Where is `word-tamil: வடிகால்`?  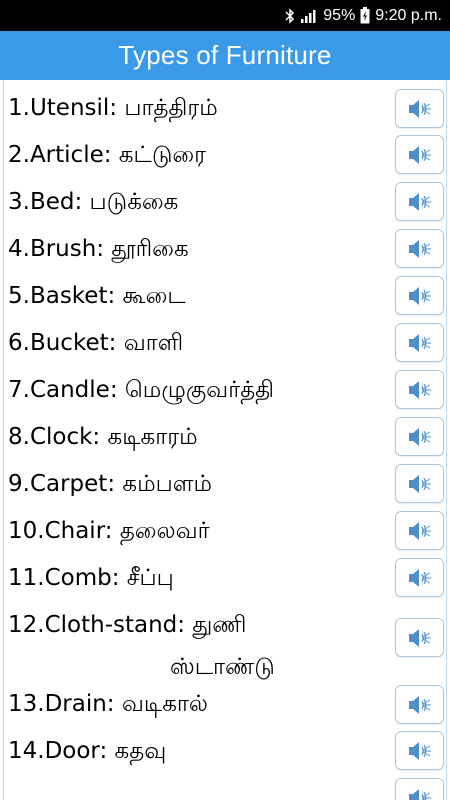
word-tamil: வடிகால் is located at coordinates (165, 704).